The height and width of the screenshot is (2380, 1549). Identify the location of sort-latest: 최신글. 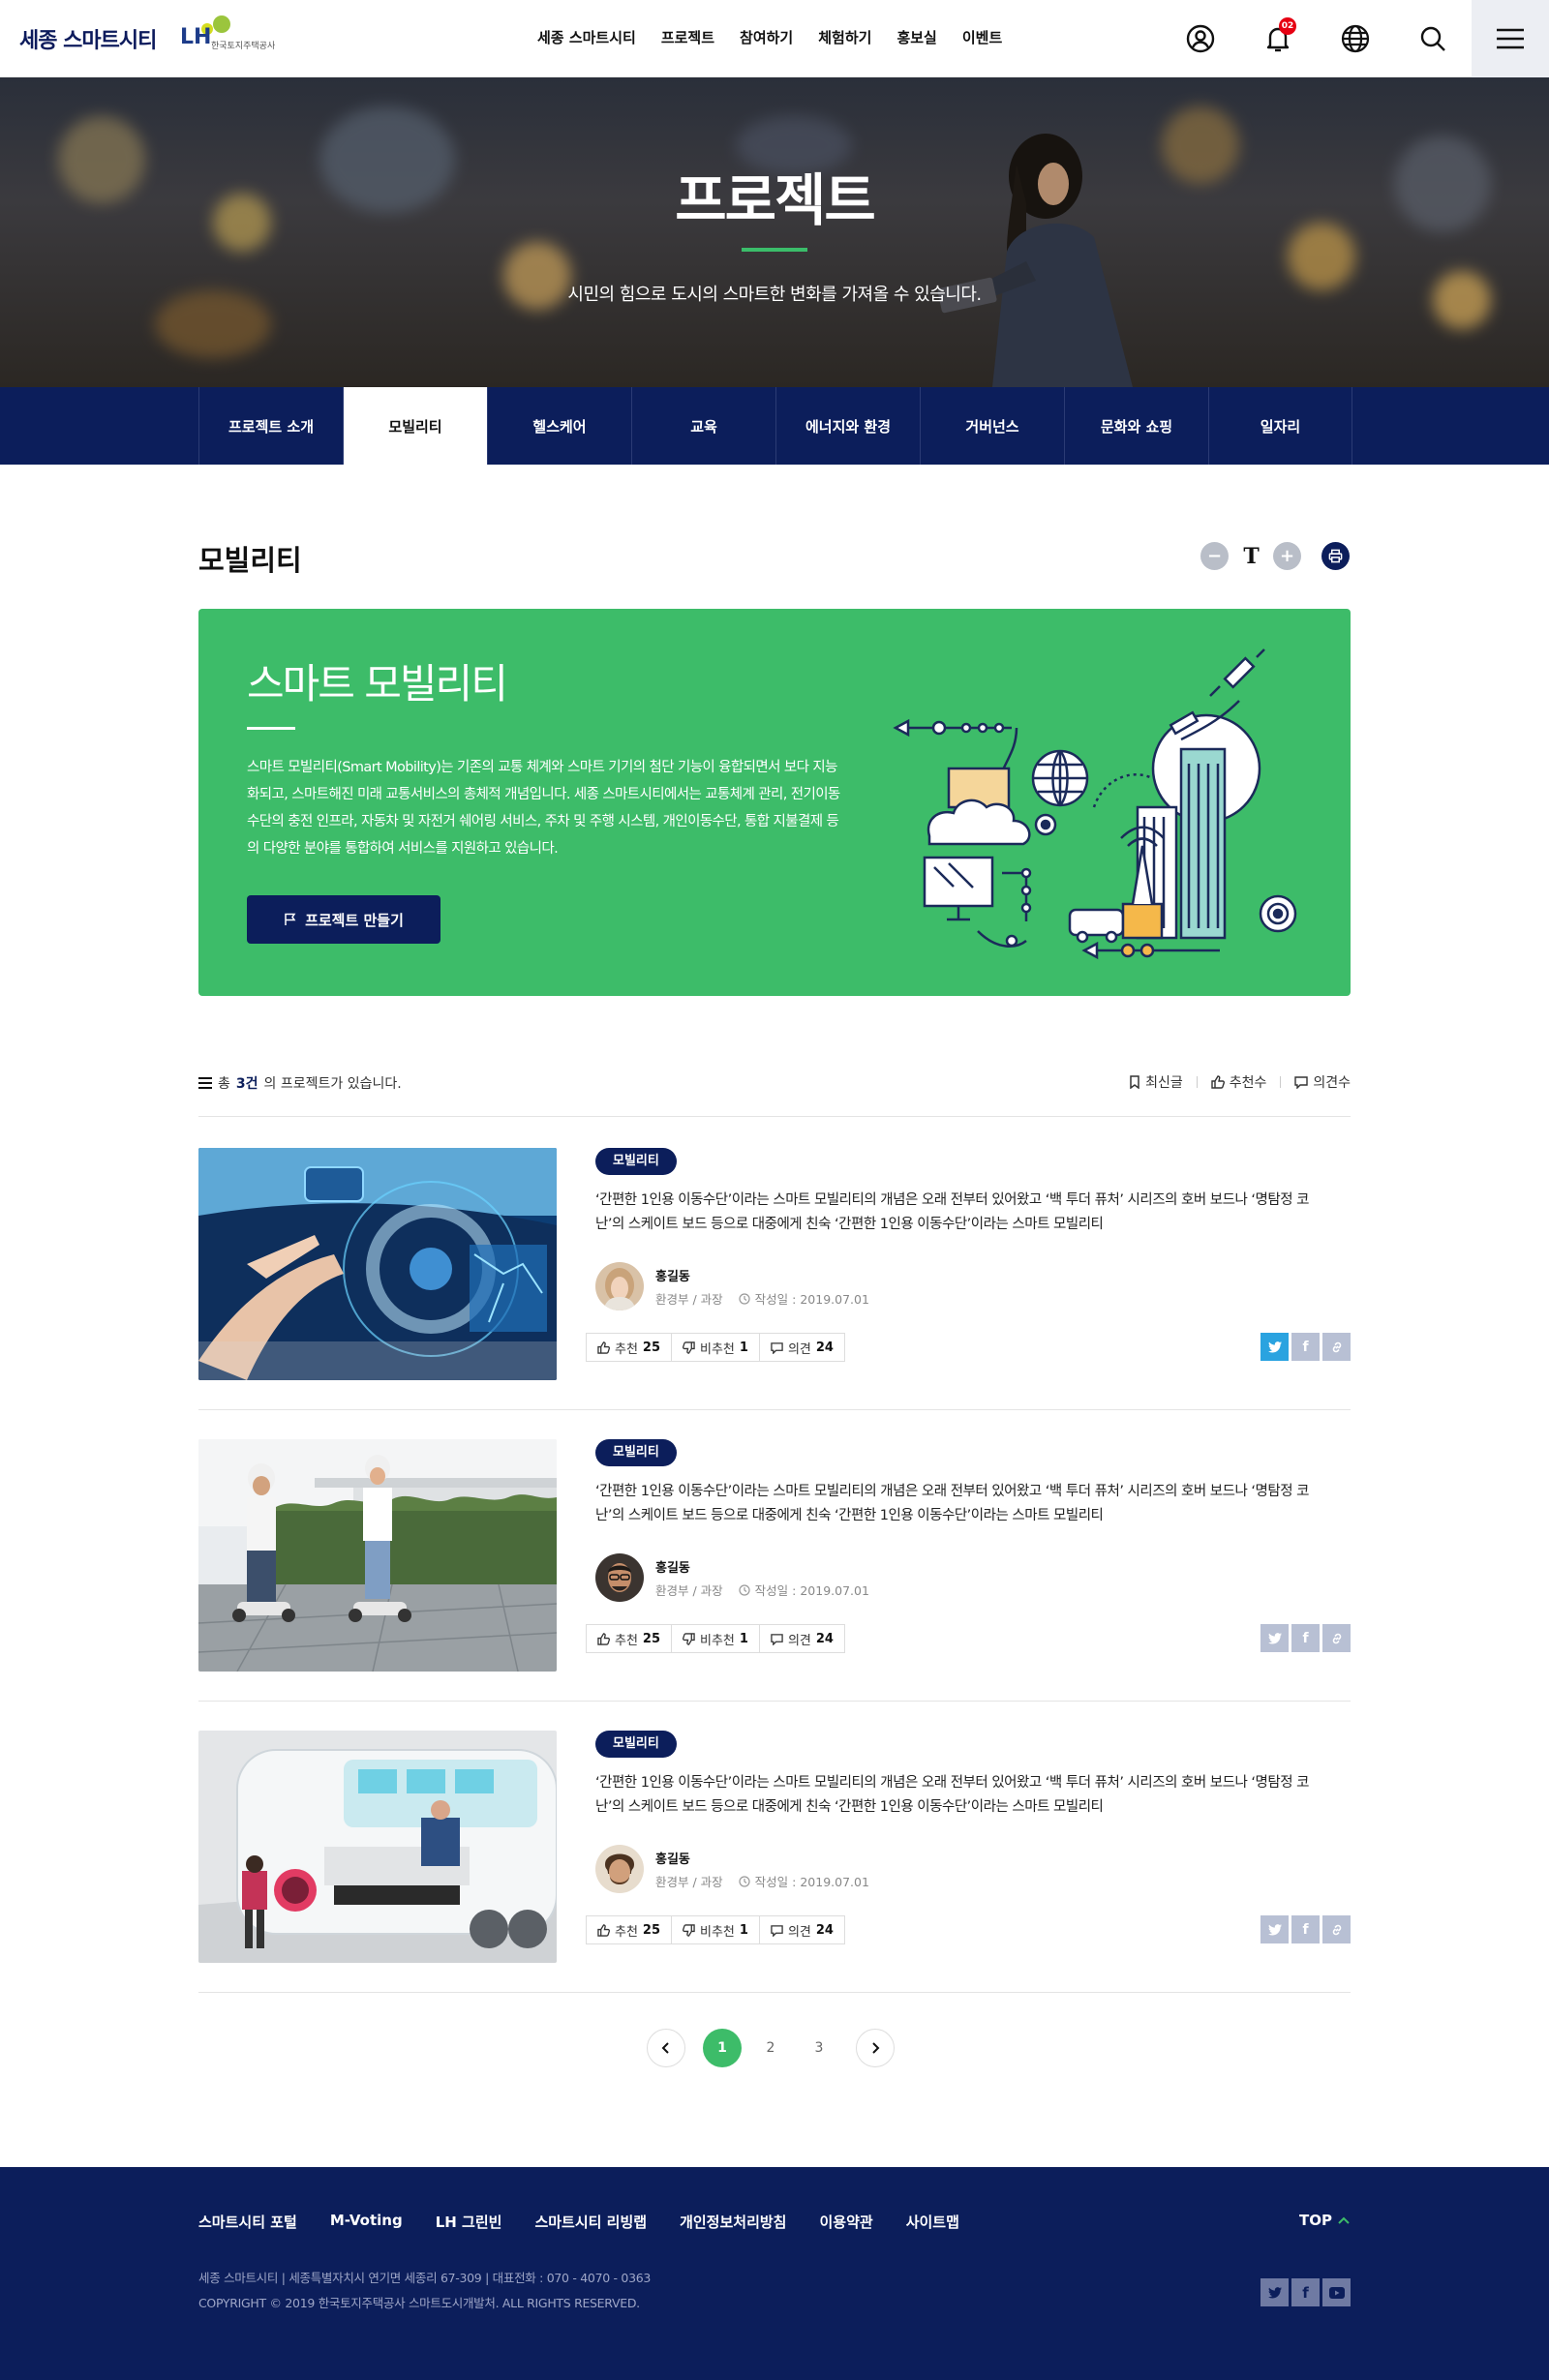
(1156, 1082).